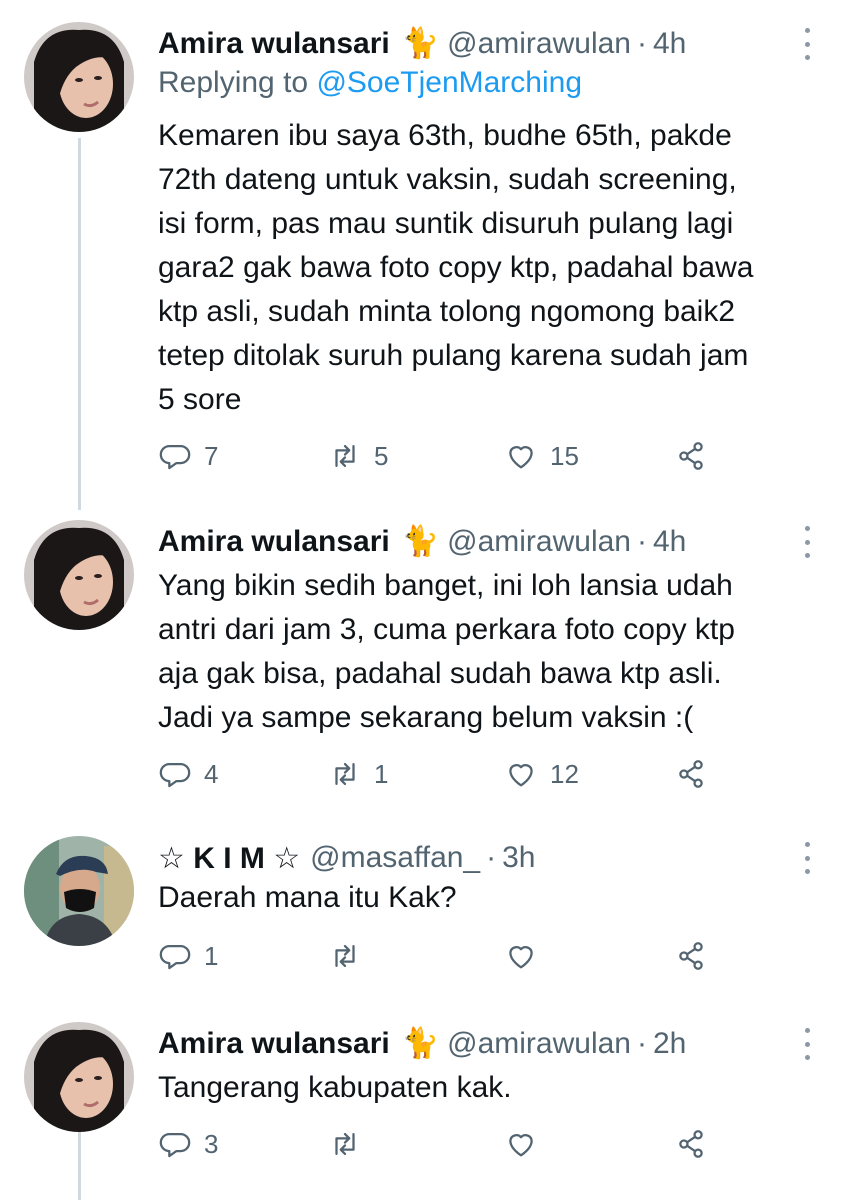 This screenshot has height=1200, width=847. What do you see at coordinates (211, 455) in the screenshot?
I see `reply-count: 7` at bounding box center [211, 455].